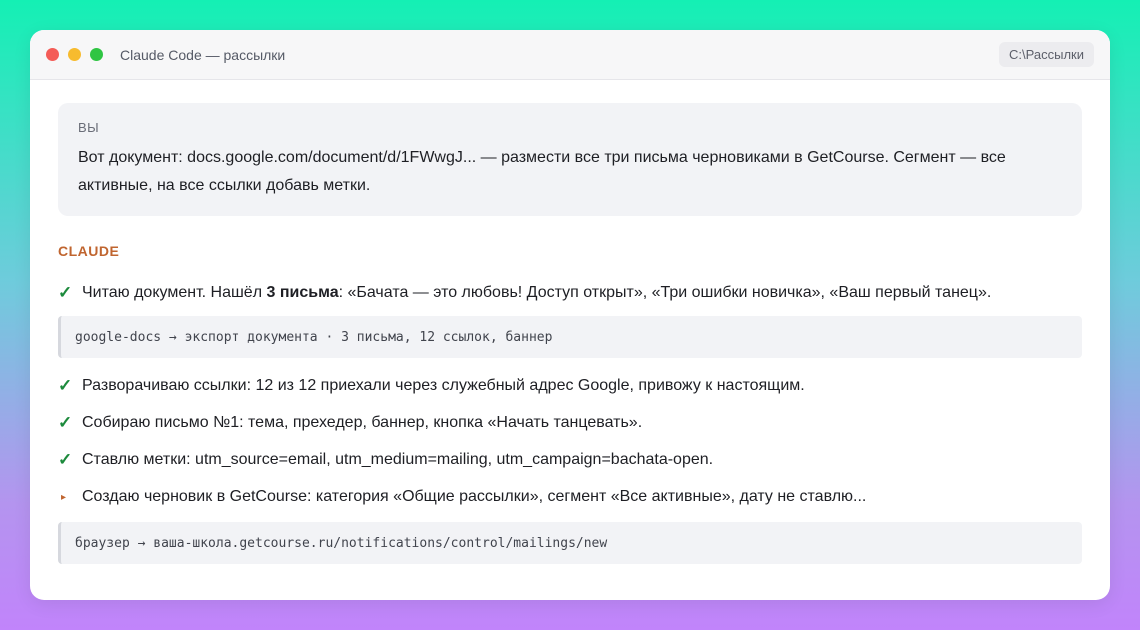 This screenshot has width=1140, height=630. Describe the element at coordinates (74, 54) in the screenshot. I see `minimize-window-button` at that location.